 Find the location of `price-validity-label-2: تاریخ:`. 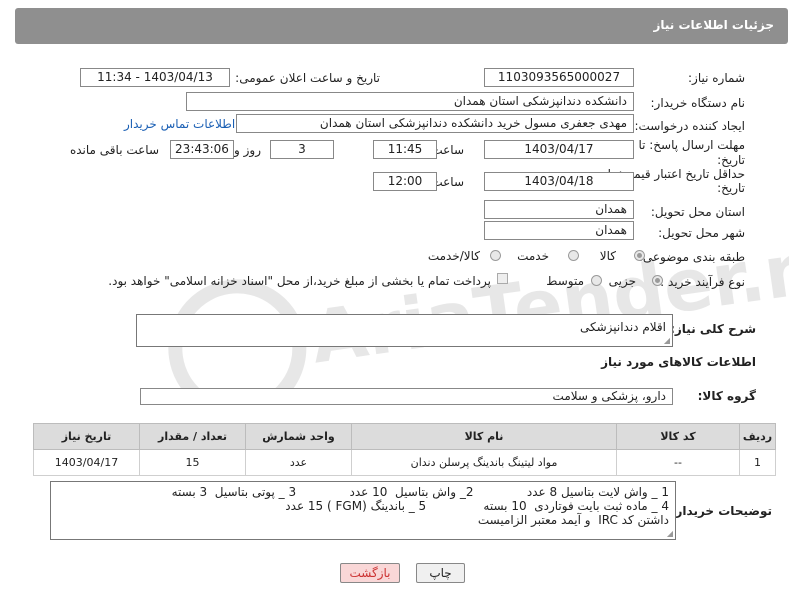

price-validity-label-2: تاریخ: is located at coordinates (731, 188).